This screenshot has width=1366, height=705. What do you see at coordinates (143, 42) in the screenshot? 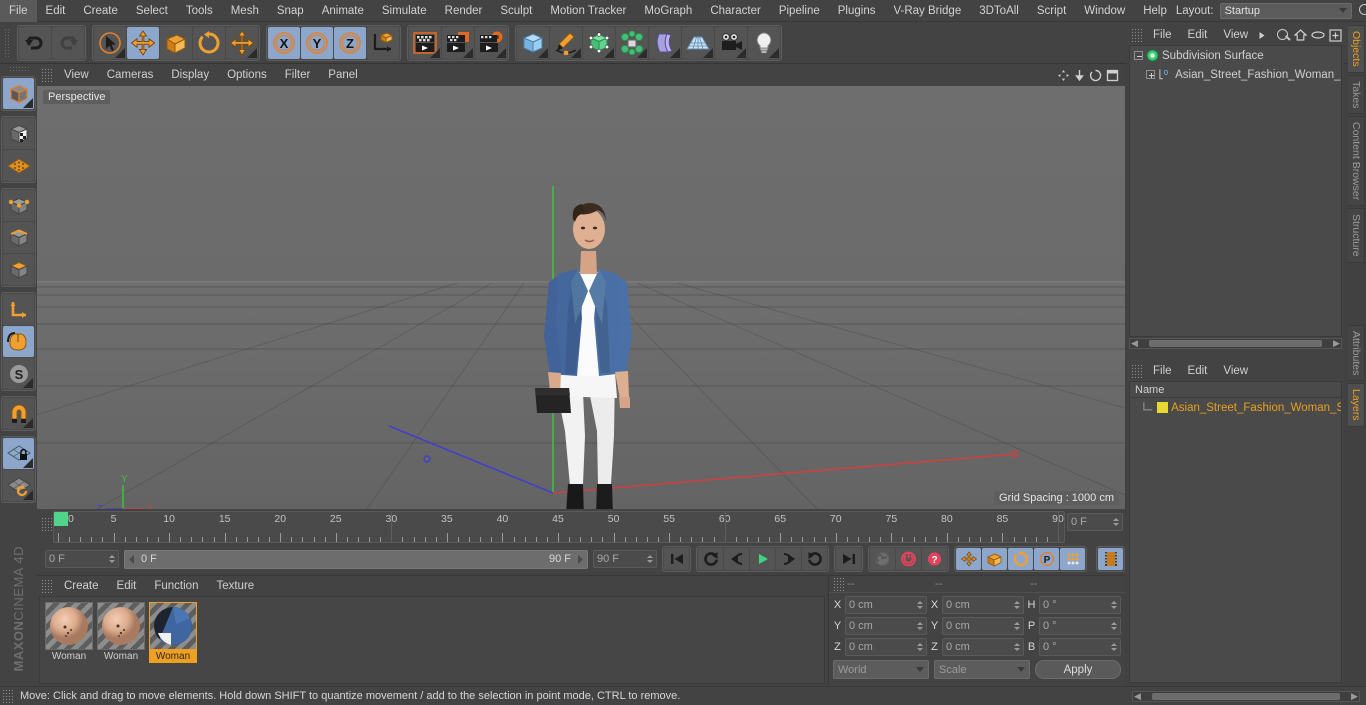
I see `move-tool` at bounding box center [143, 42].